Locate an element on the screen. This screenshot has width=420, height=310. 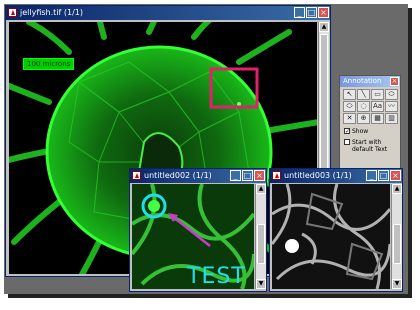
window-title: untitled003 (1/1) is located at coordinates (318, 175).